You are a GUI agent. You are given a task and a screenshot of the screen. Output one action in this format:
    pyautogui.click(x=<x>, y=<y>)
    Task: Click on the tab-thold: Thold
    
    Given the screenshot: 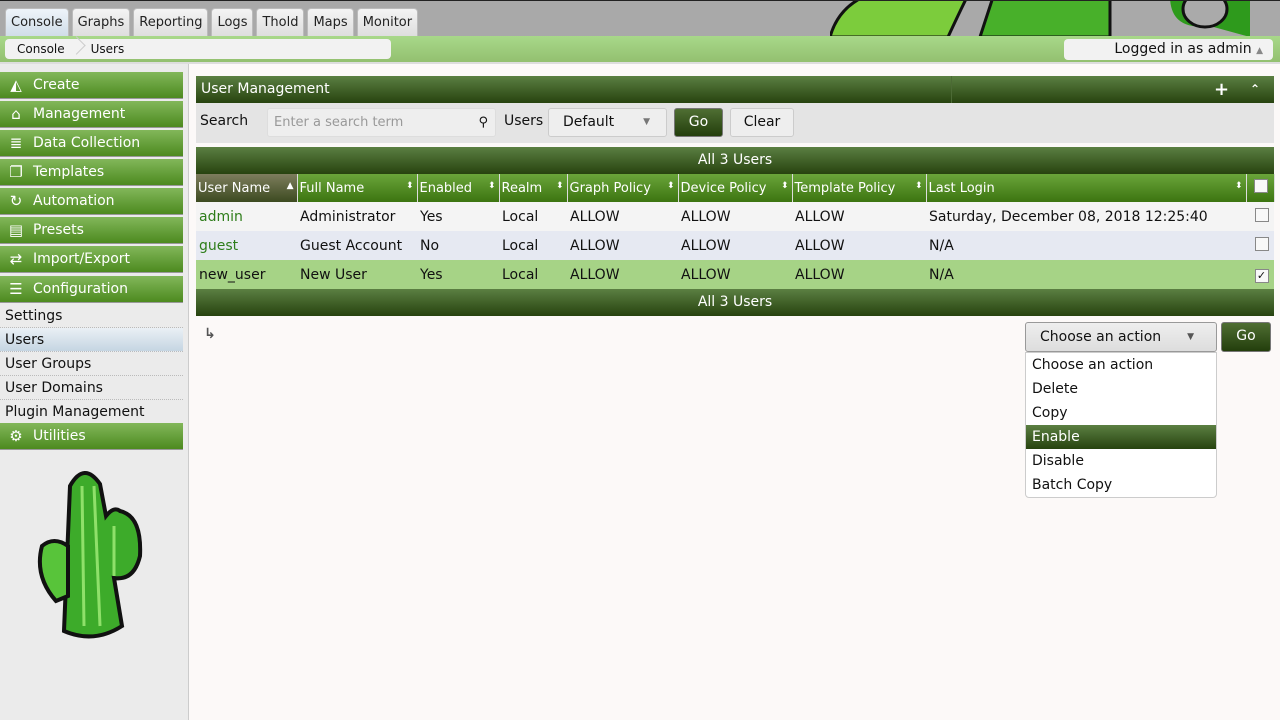 What is the action you would take?
    pyautogui.click(x=280, y=22)
    